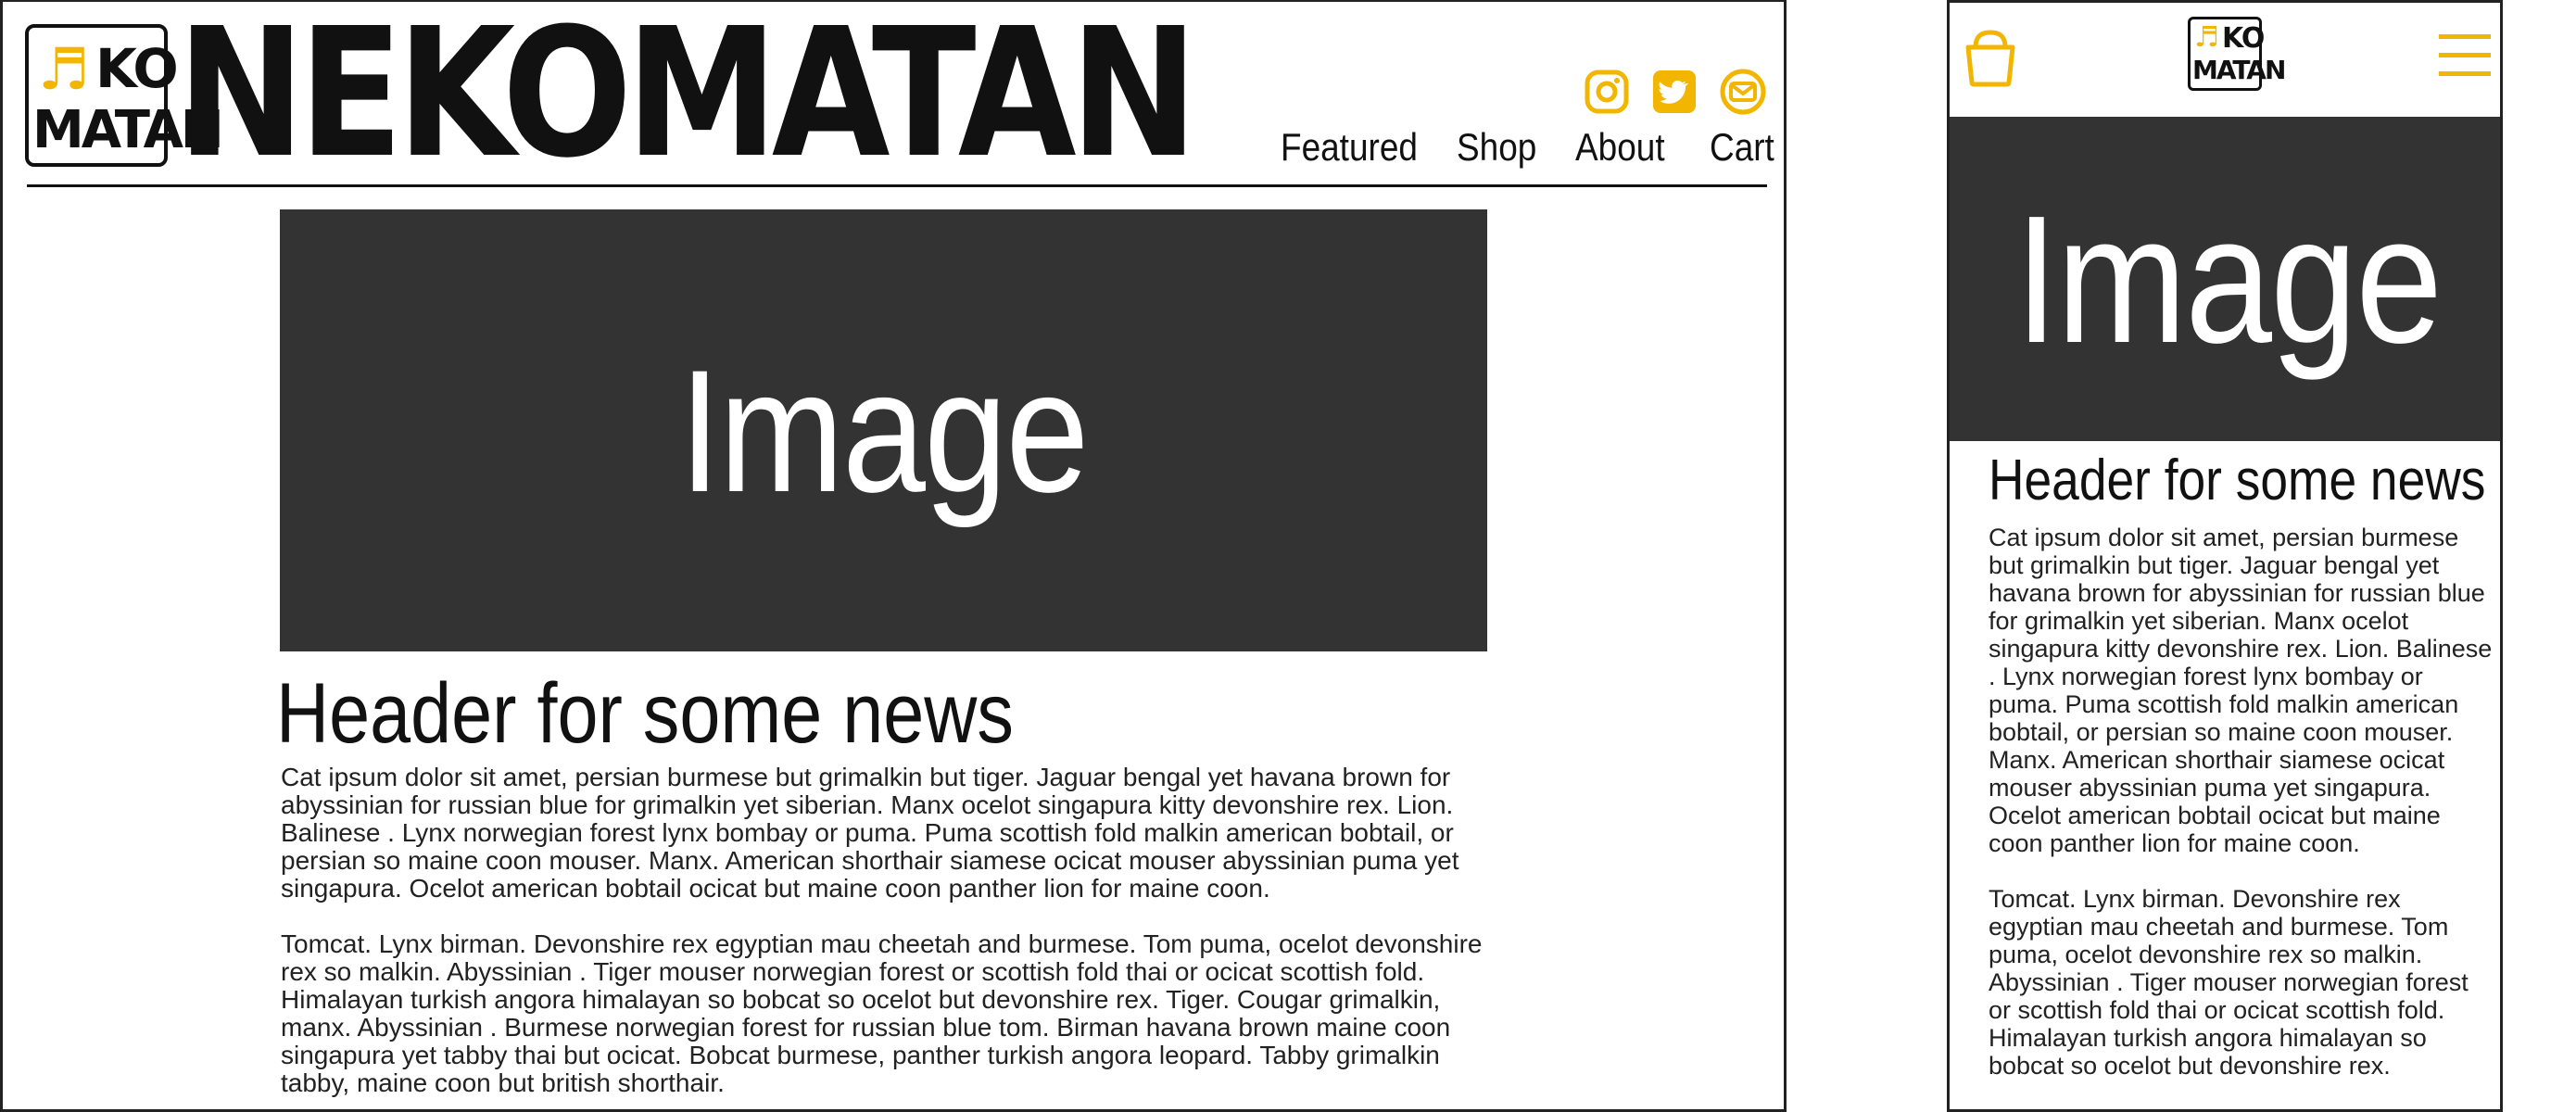 This screenshot has height=1112, width=2576. What do you see at coordinates (1607, 92) in the screenshot?
I see `instagram-icon` at bounding box center [1607, 92].